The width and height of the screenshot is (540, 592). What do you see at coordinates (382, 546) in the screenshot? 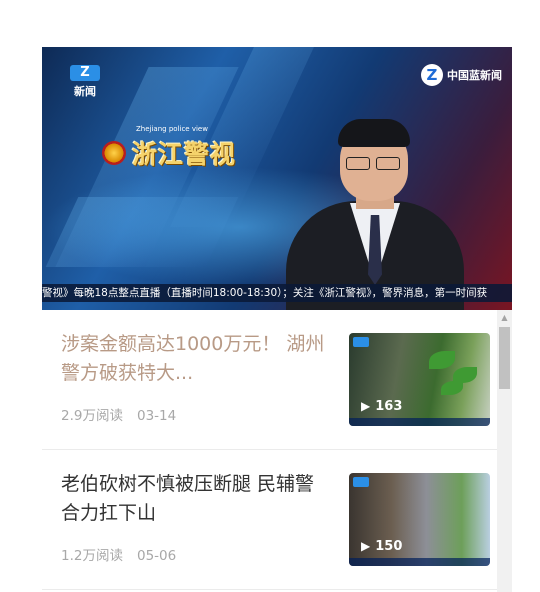
I see `video-play-count: ▶ 150` at bounding box center [382, 546].